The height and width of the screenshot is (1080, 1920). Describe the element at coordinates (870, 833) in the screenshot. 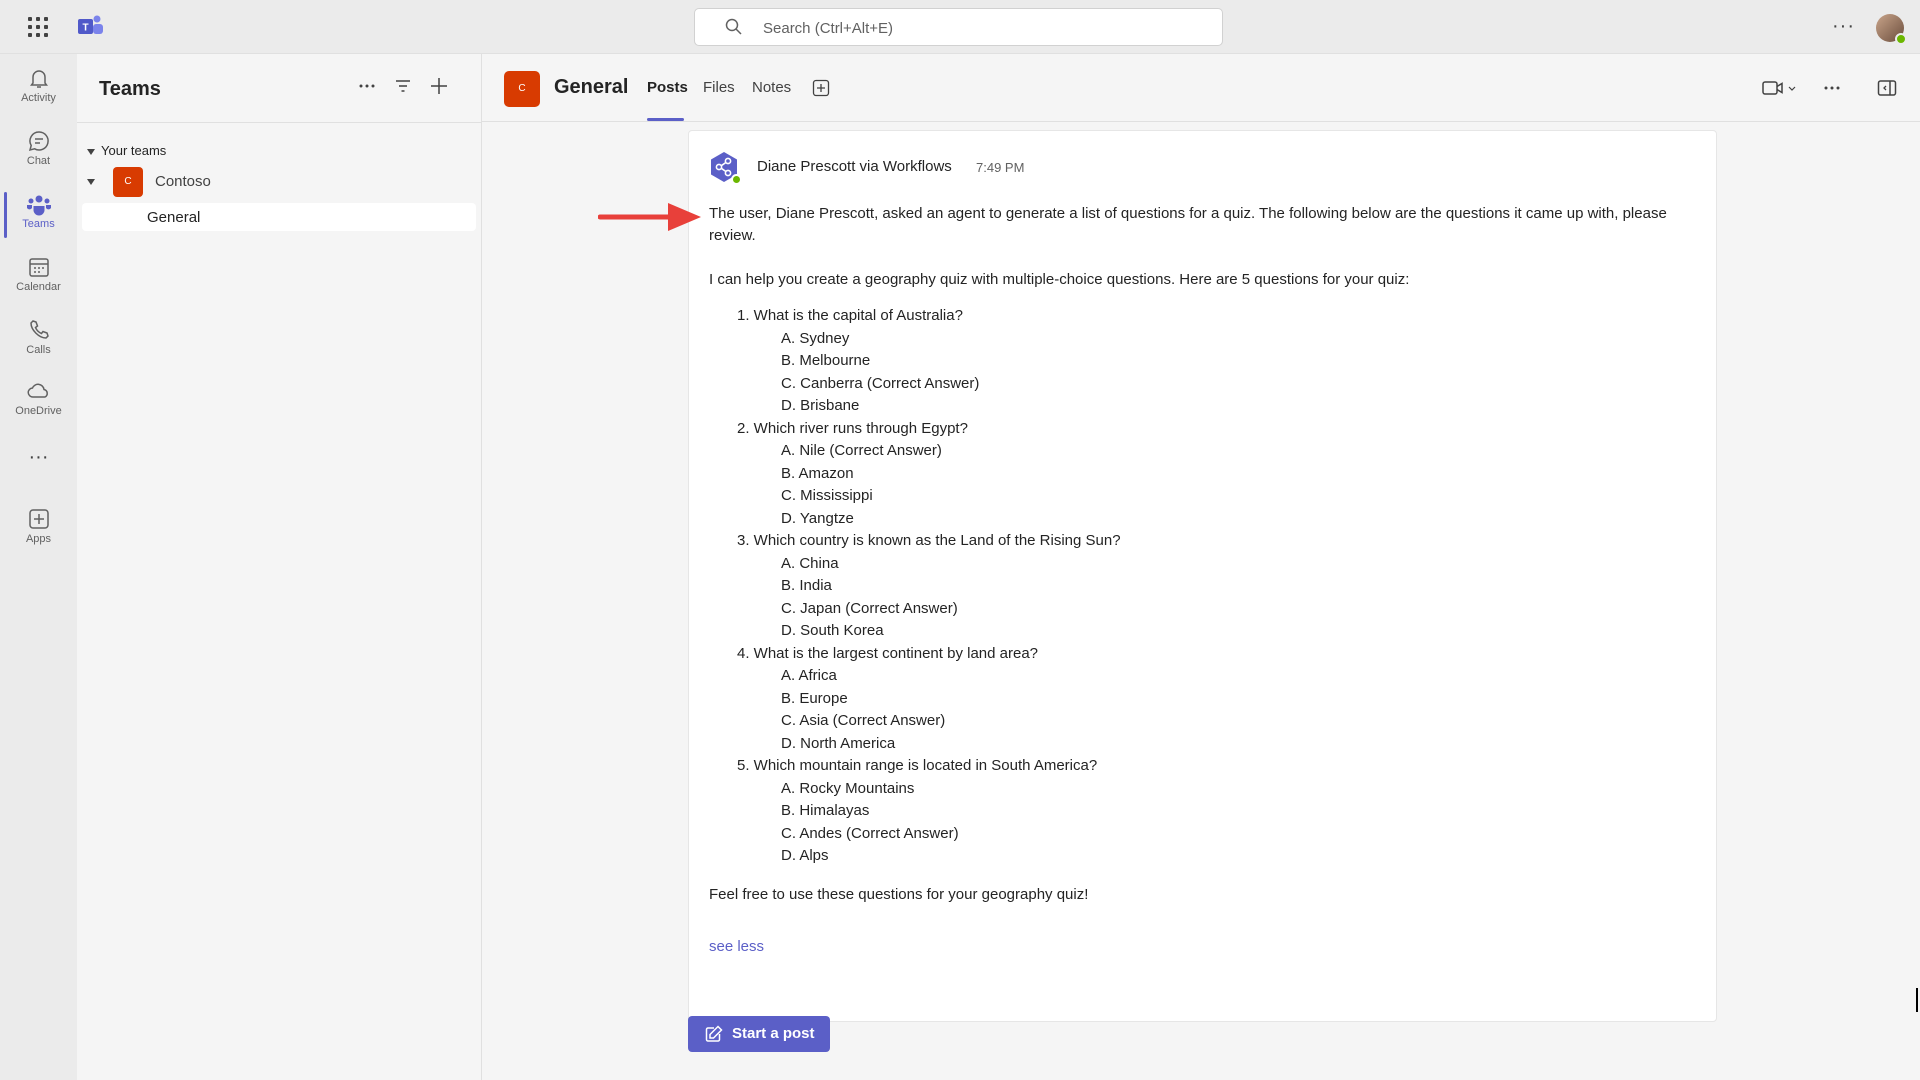

I see `answer-option: C. Andes (Correct Answer)` at that location.